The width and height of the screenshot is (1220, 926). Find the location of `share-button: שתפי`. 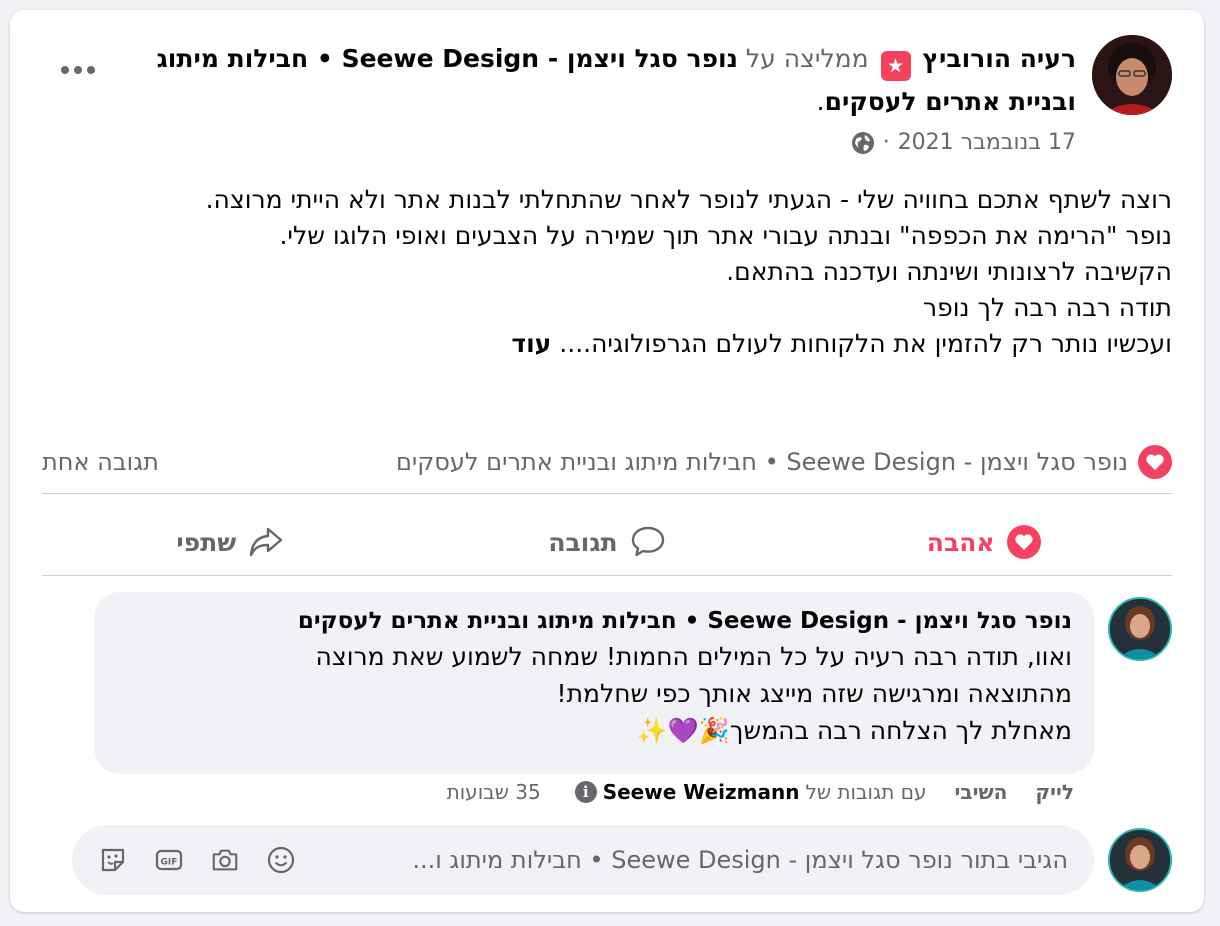

share-button: שתפי is located at coordinates (230, 542).